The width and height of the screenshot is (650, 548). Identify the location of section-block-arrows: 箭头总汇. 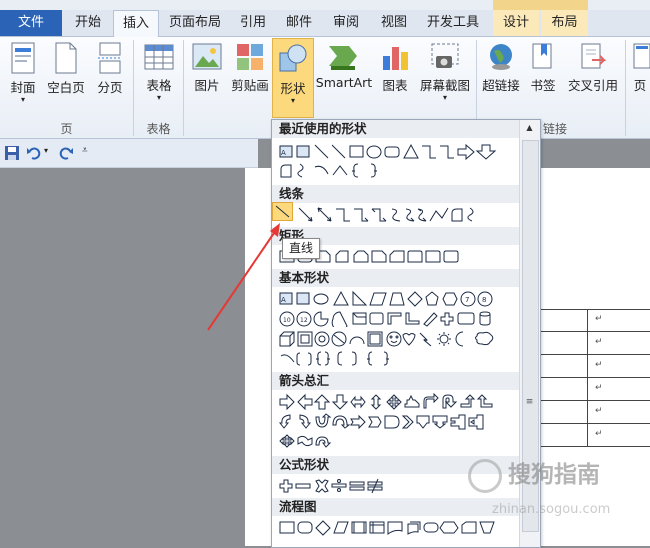
(395, 381).